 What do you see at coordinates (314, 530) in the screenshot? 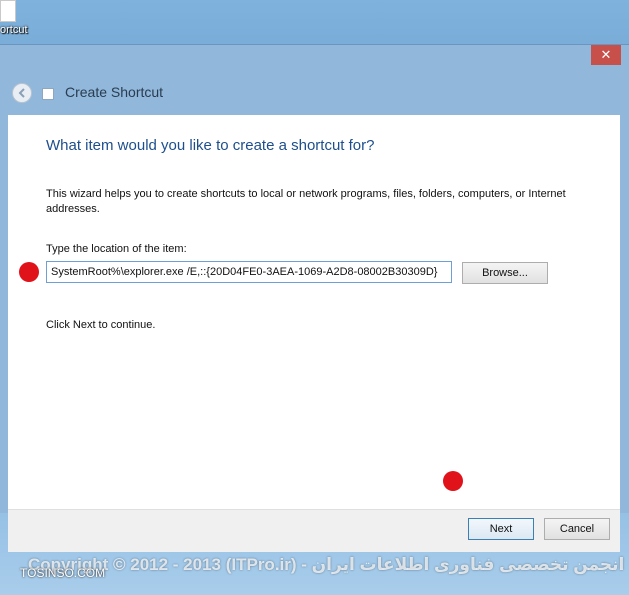
I see `wizard-footer: Next Cancel` at bounding box center [314, 530].